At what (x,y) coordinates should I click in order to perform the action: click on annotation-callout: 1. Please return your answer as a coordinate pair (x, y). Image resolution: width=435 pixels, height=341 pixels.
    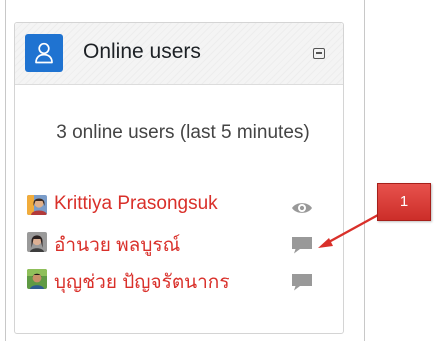
    Looking at the image, I should click on (404, 202).